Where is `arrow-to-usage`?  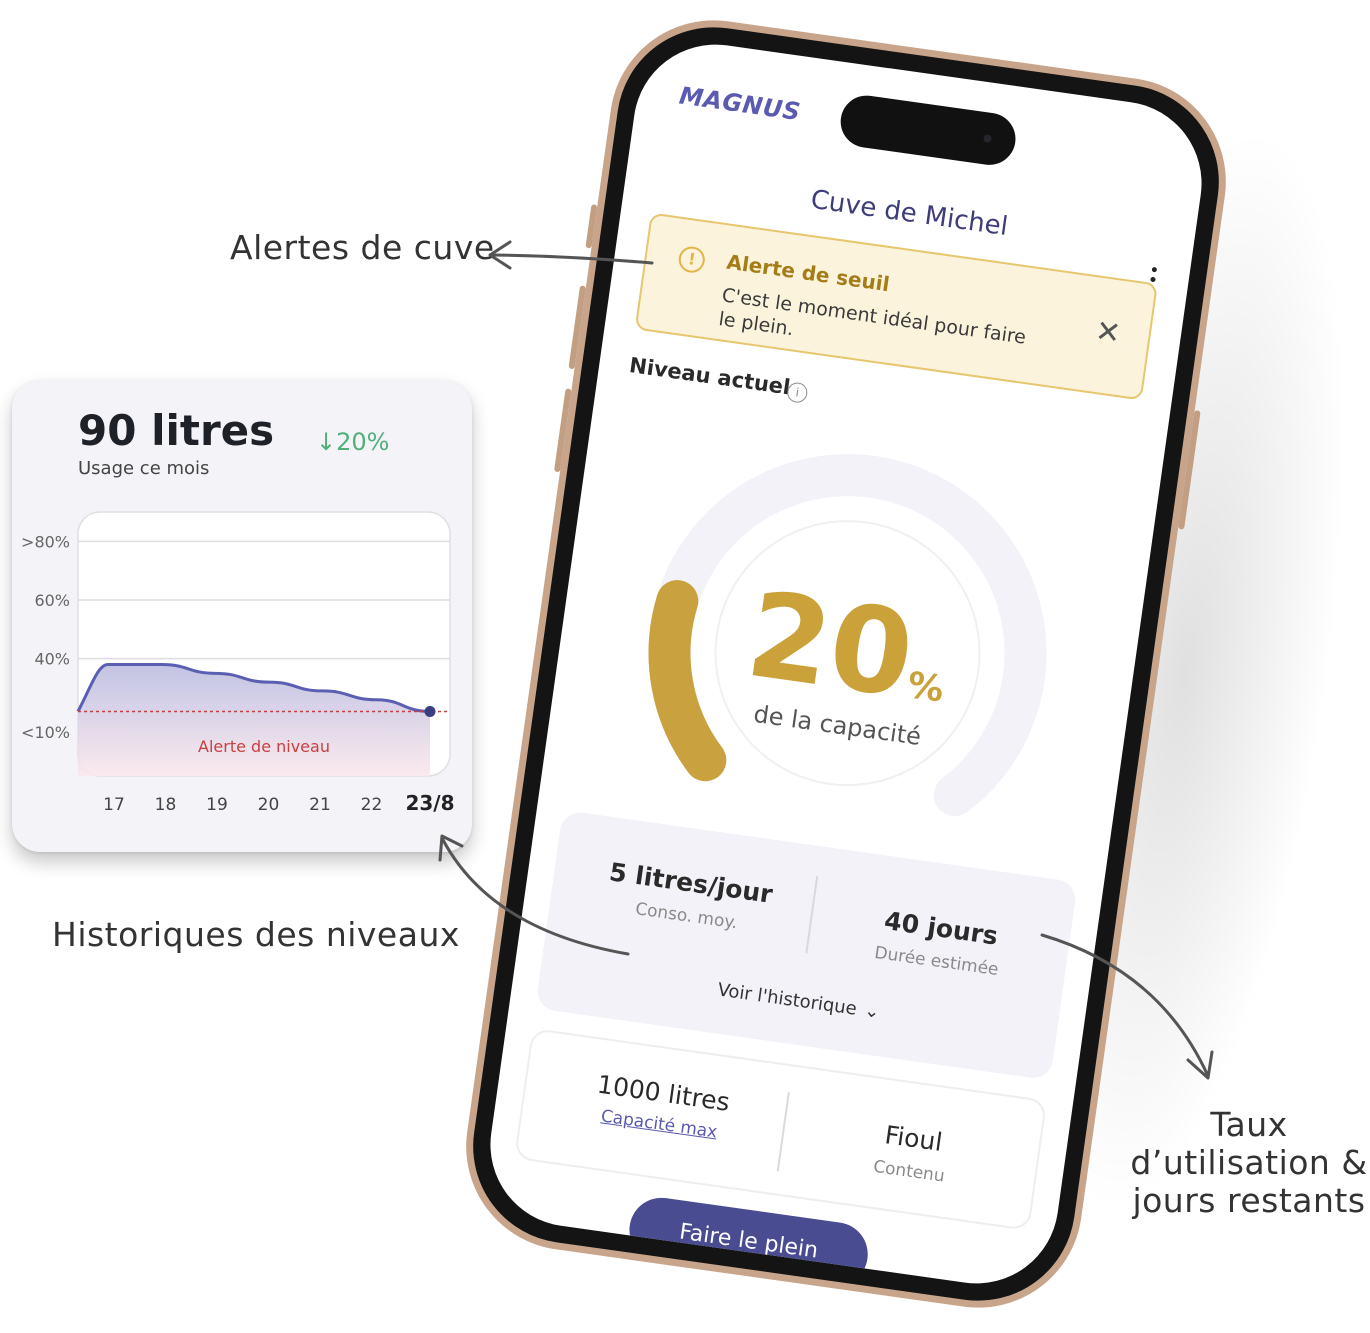
arrow-to-usage is located at coordinates (1125, 1005).